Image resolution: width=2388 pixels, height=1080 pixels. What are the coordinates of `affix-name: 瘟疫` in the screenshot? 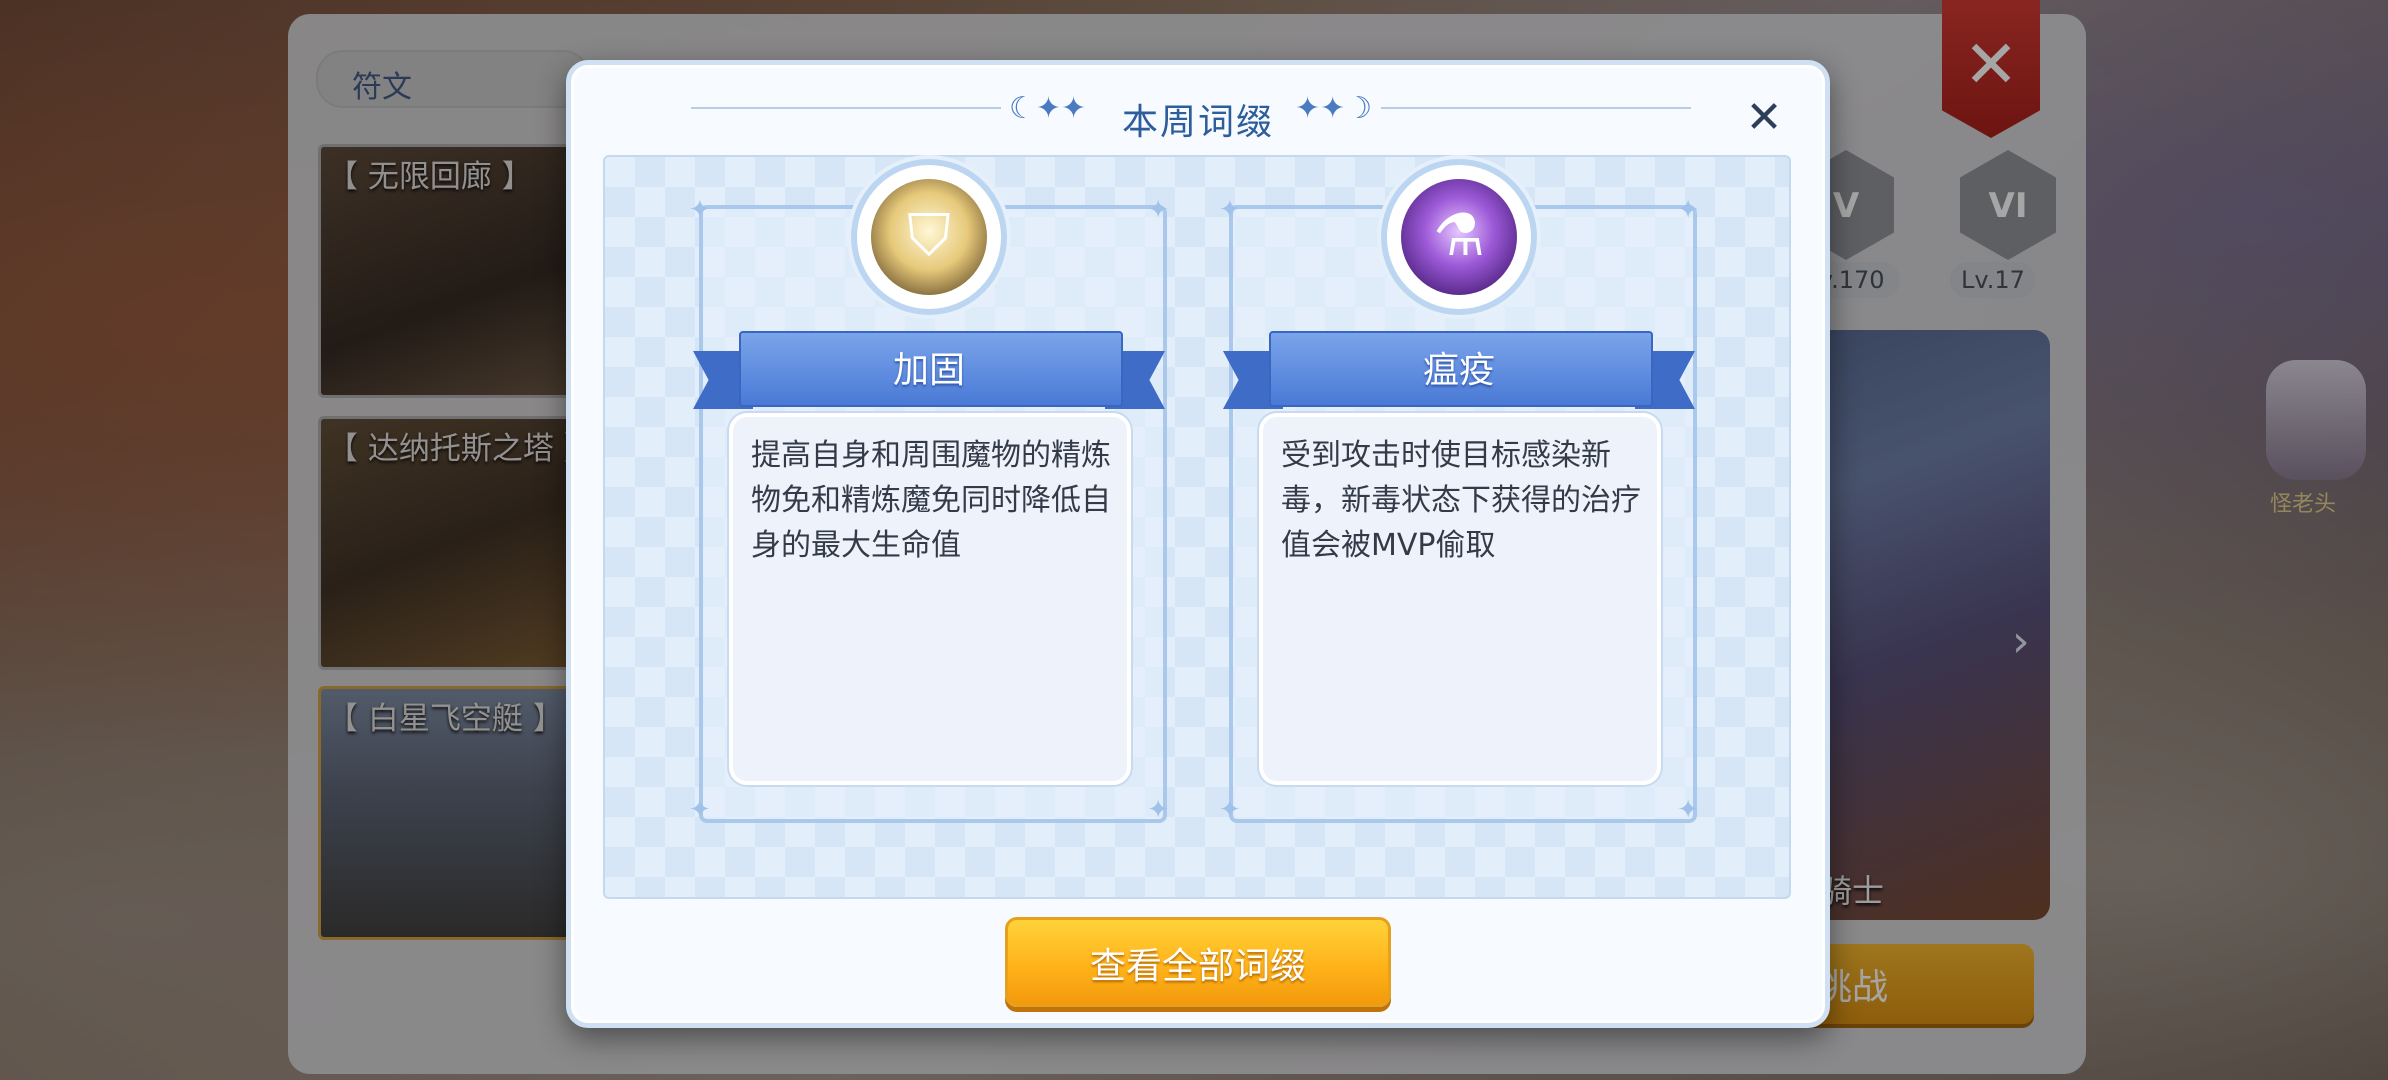 It's located at (1458, 370).